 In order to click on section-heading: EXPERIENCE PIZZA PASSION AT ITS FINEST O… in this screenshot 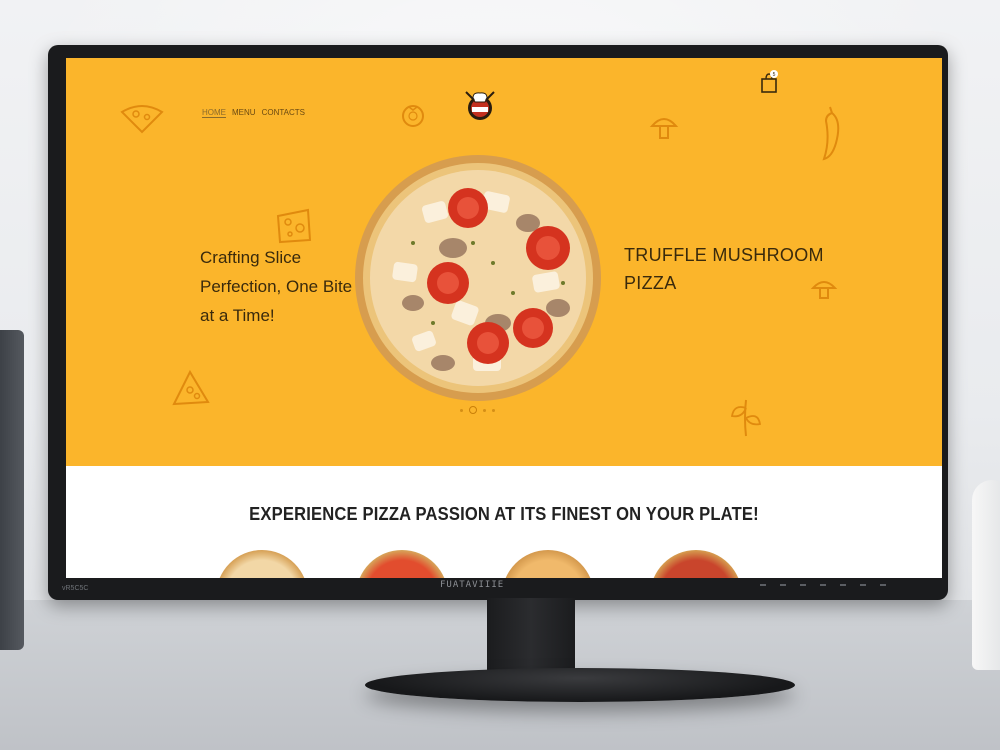, I will do `click(504, 514)`.